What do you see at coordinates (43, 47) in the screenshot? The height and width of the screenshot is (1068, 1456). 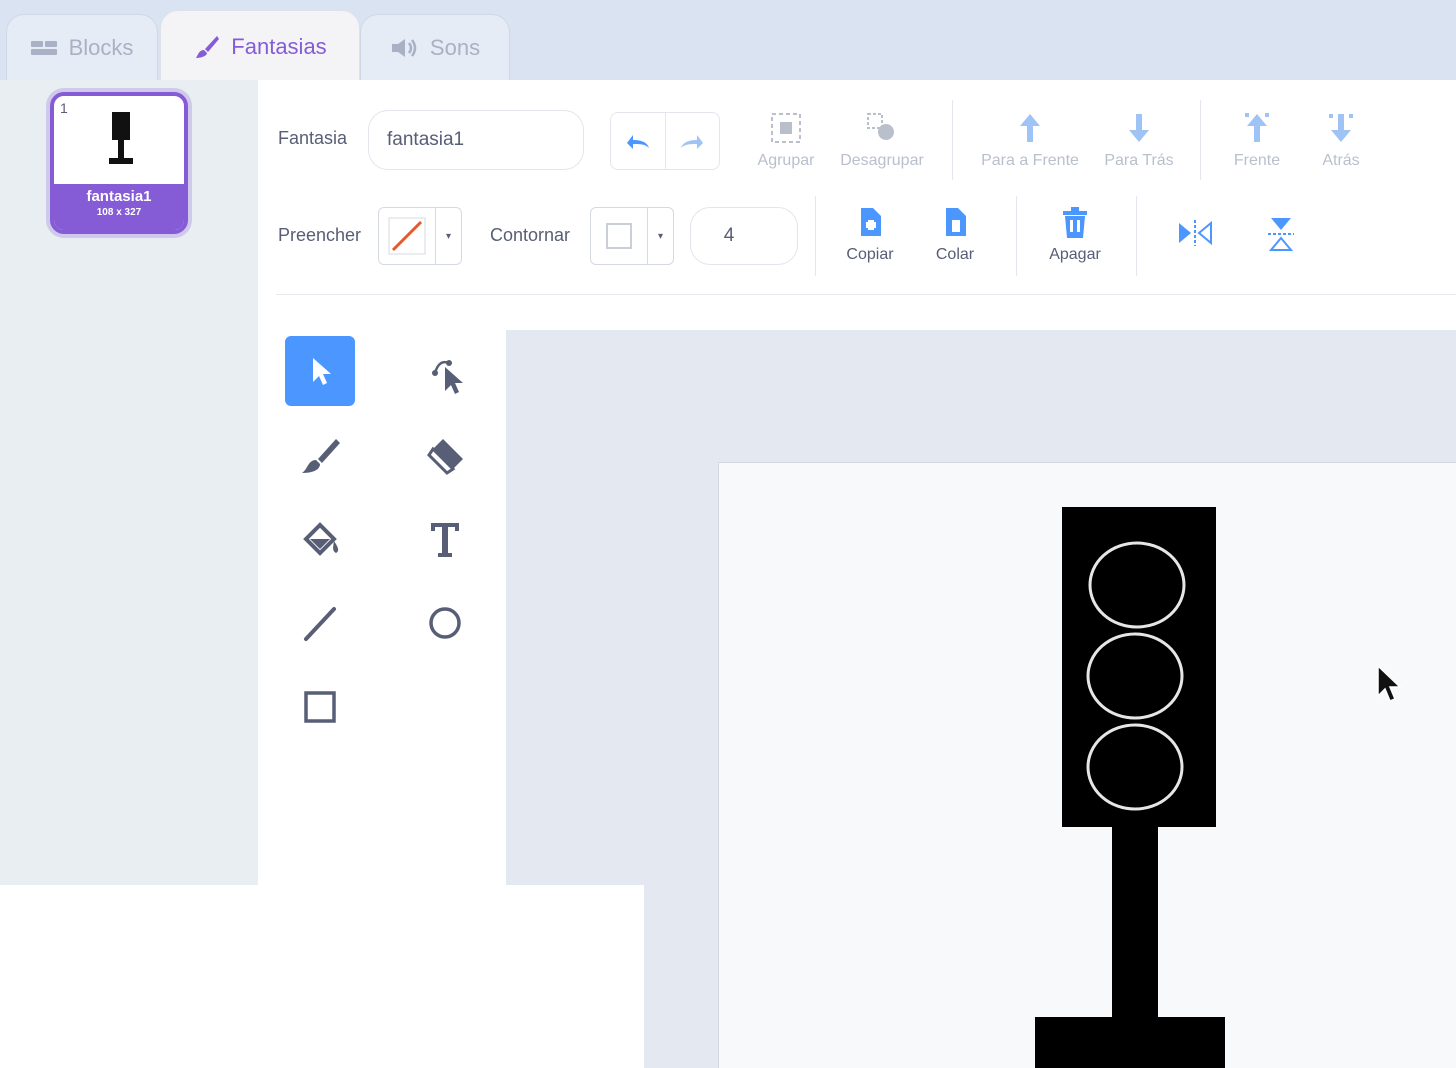 I see `code-blocks-icon` at bounding box center [43, 47].